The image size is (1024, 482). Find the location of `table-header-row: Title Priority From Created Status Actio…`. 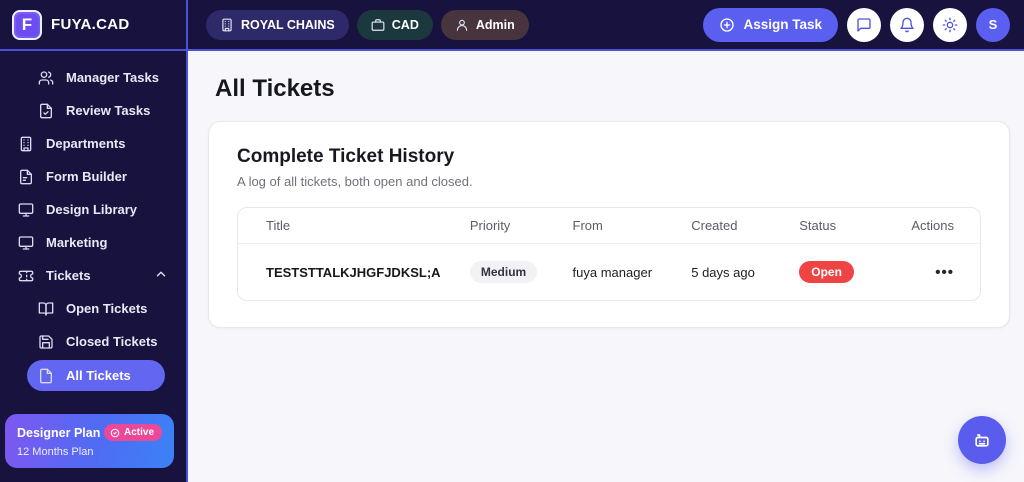

table-header-row: Title Priority From Created Status Actio… is located at coordinates (609, 226).